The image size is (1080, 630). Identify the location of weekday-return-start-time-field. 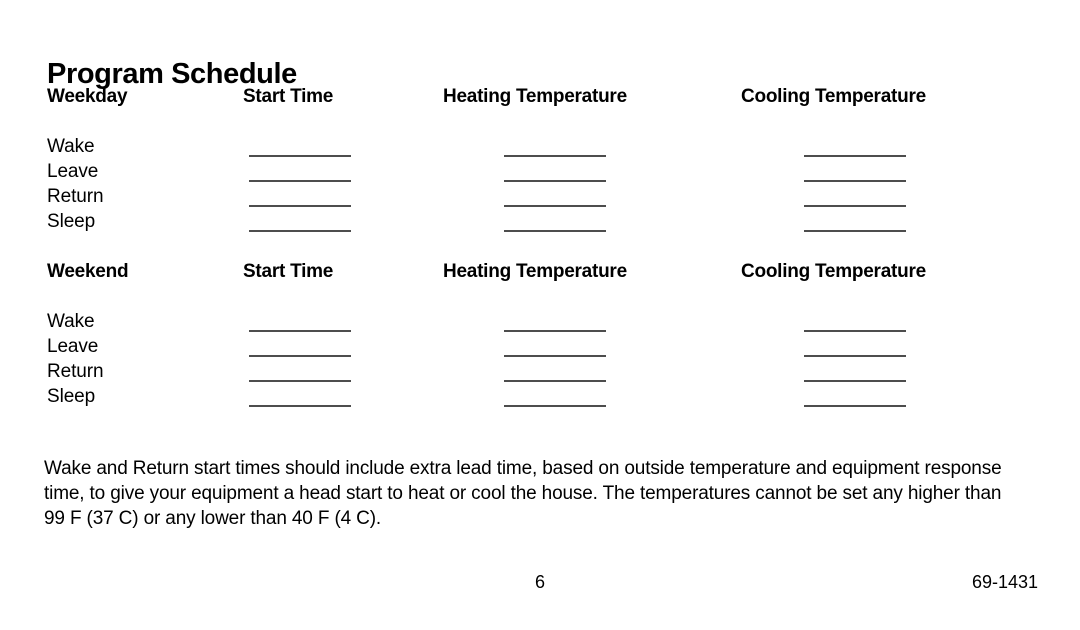
(300, 206).